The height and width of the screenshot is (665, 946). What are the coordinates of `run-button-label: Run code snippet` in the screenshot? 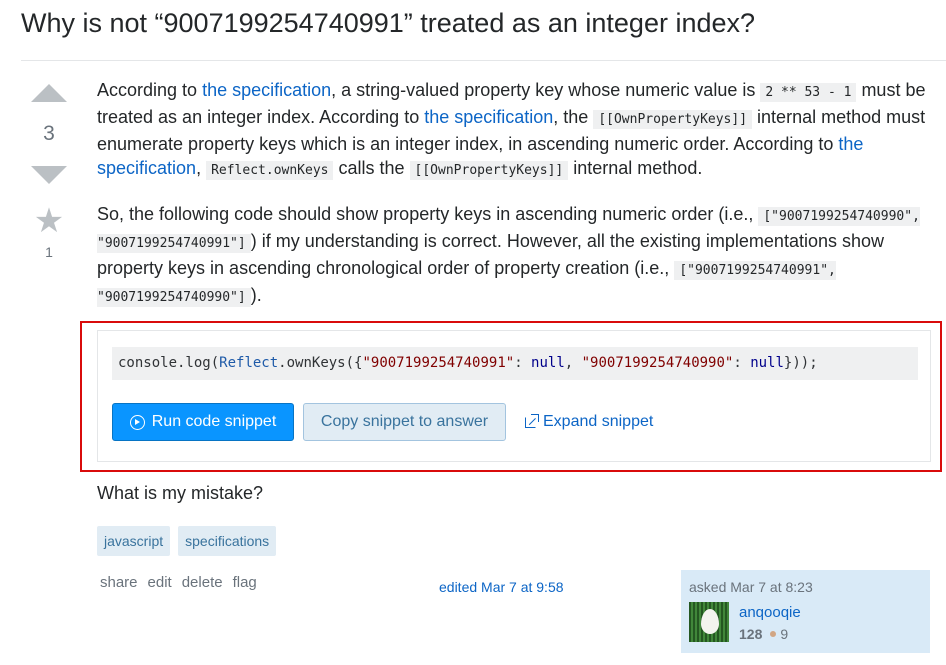 It's located at (214, 421).